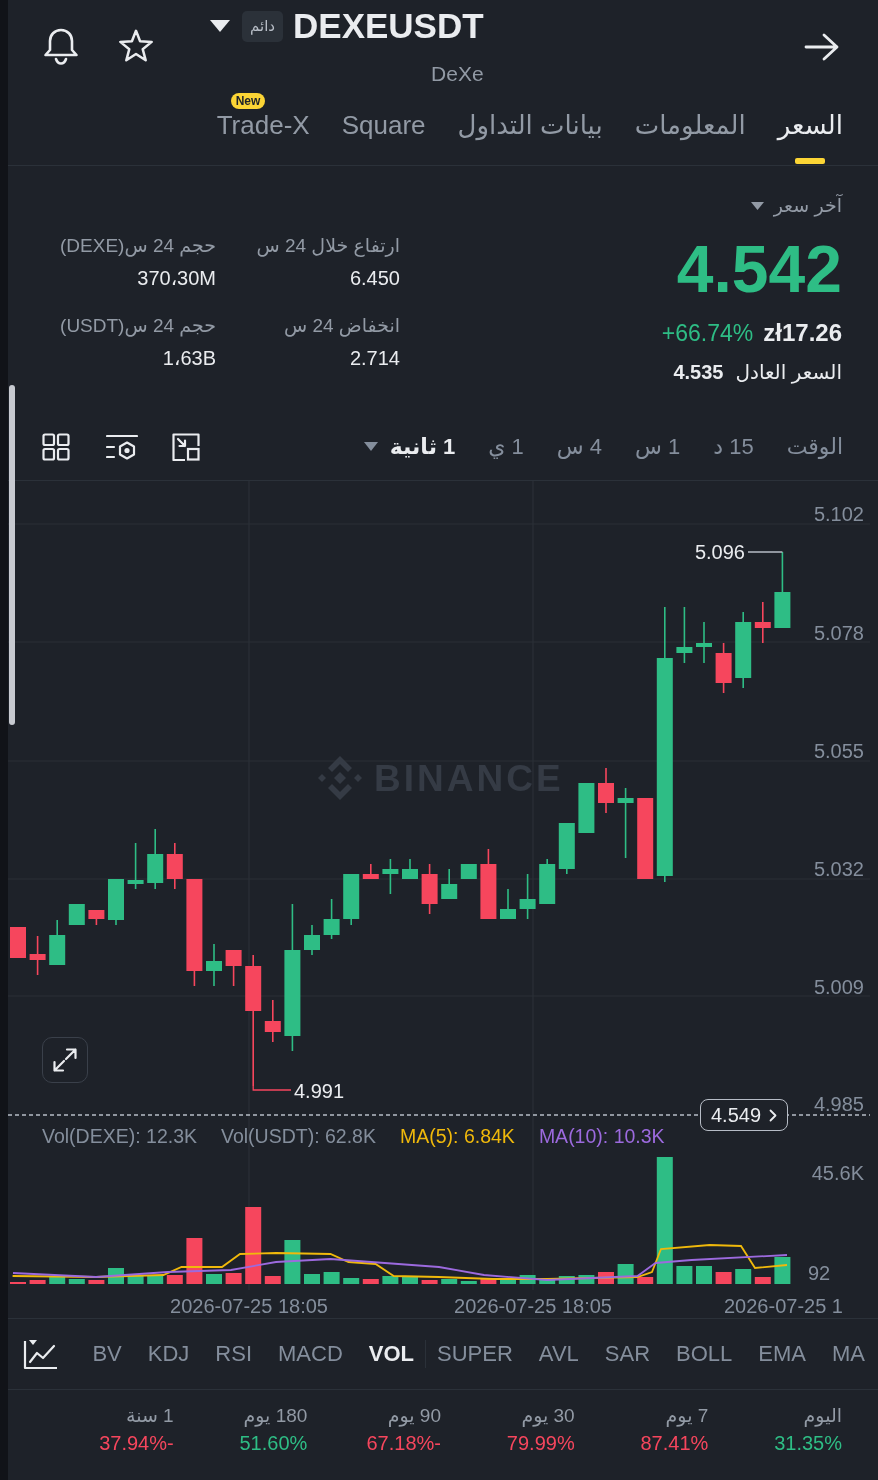 The width and height of the screenshot is (878, 1480). Describe the element at coordinates (122, 446) in the screenshot. I see `settings-icon` at that location.